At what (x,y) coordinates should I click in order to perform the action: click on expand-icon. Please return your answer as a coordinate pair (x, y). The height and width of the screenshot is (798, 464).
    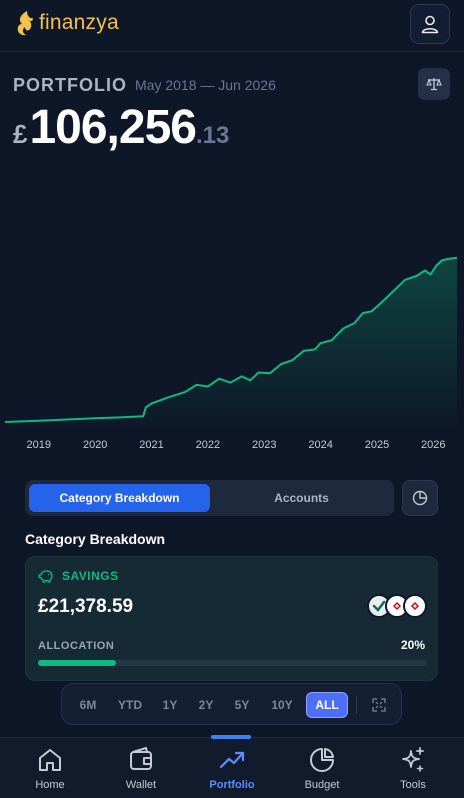
    Looking at the image, I should click on (379, 705).